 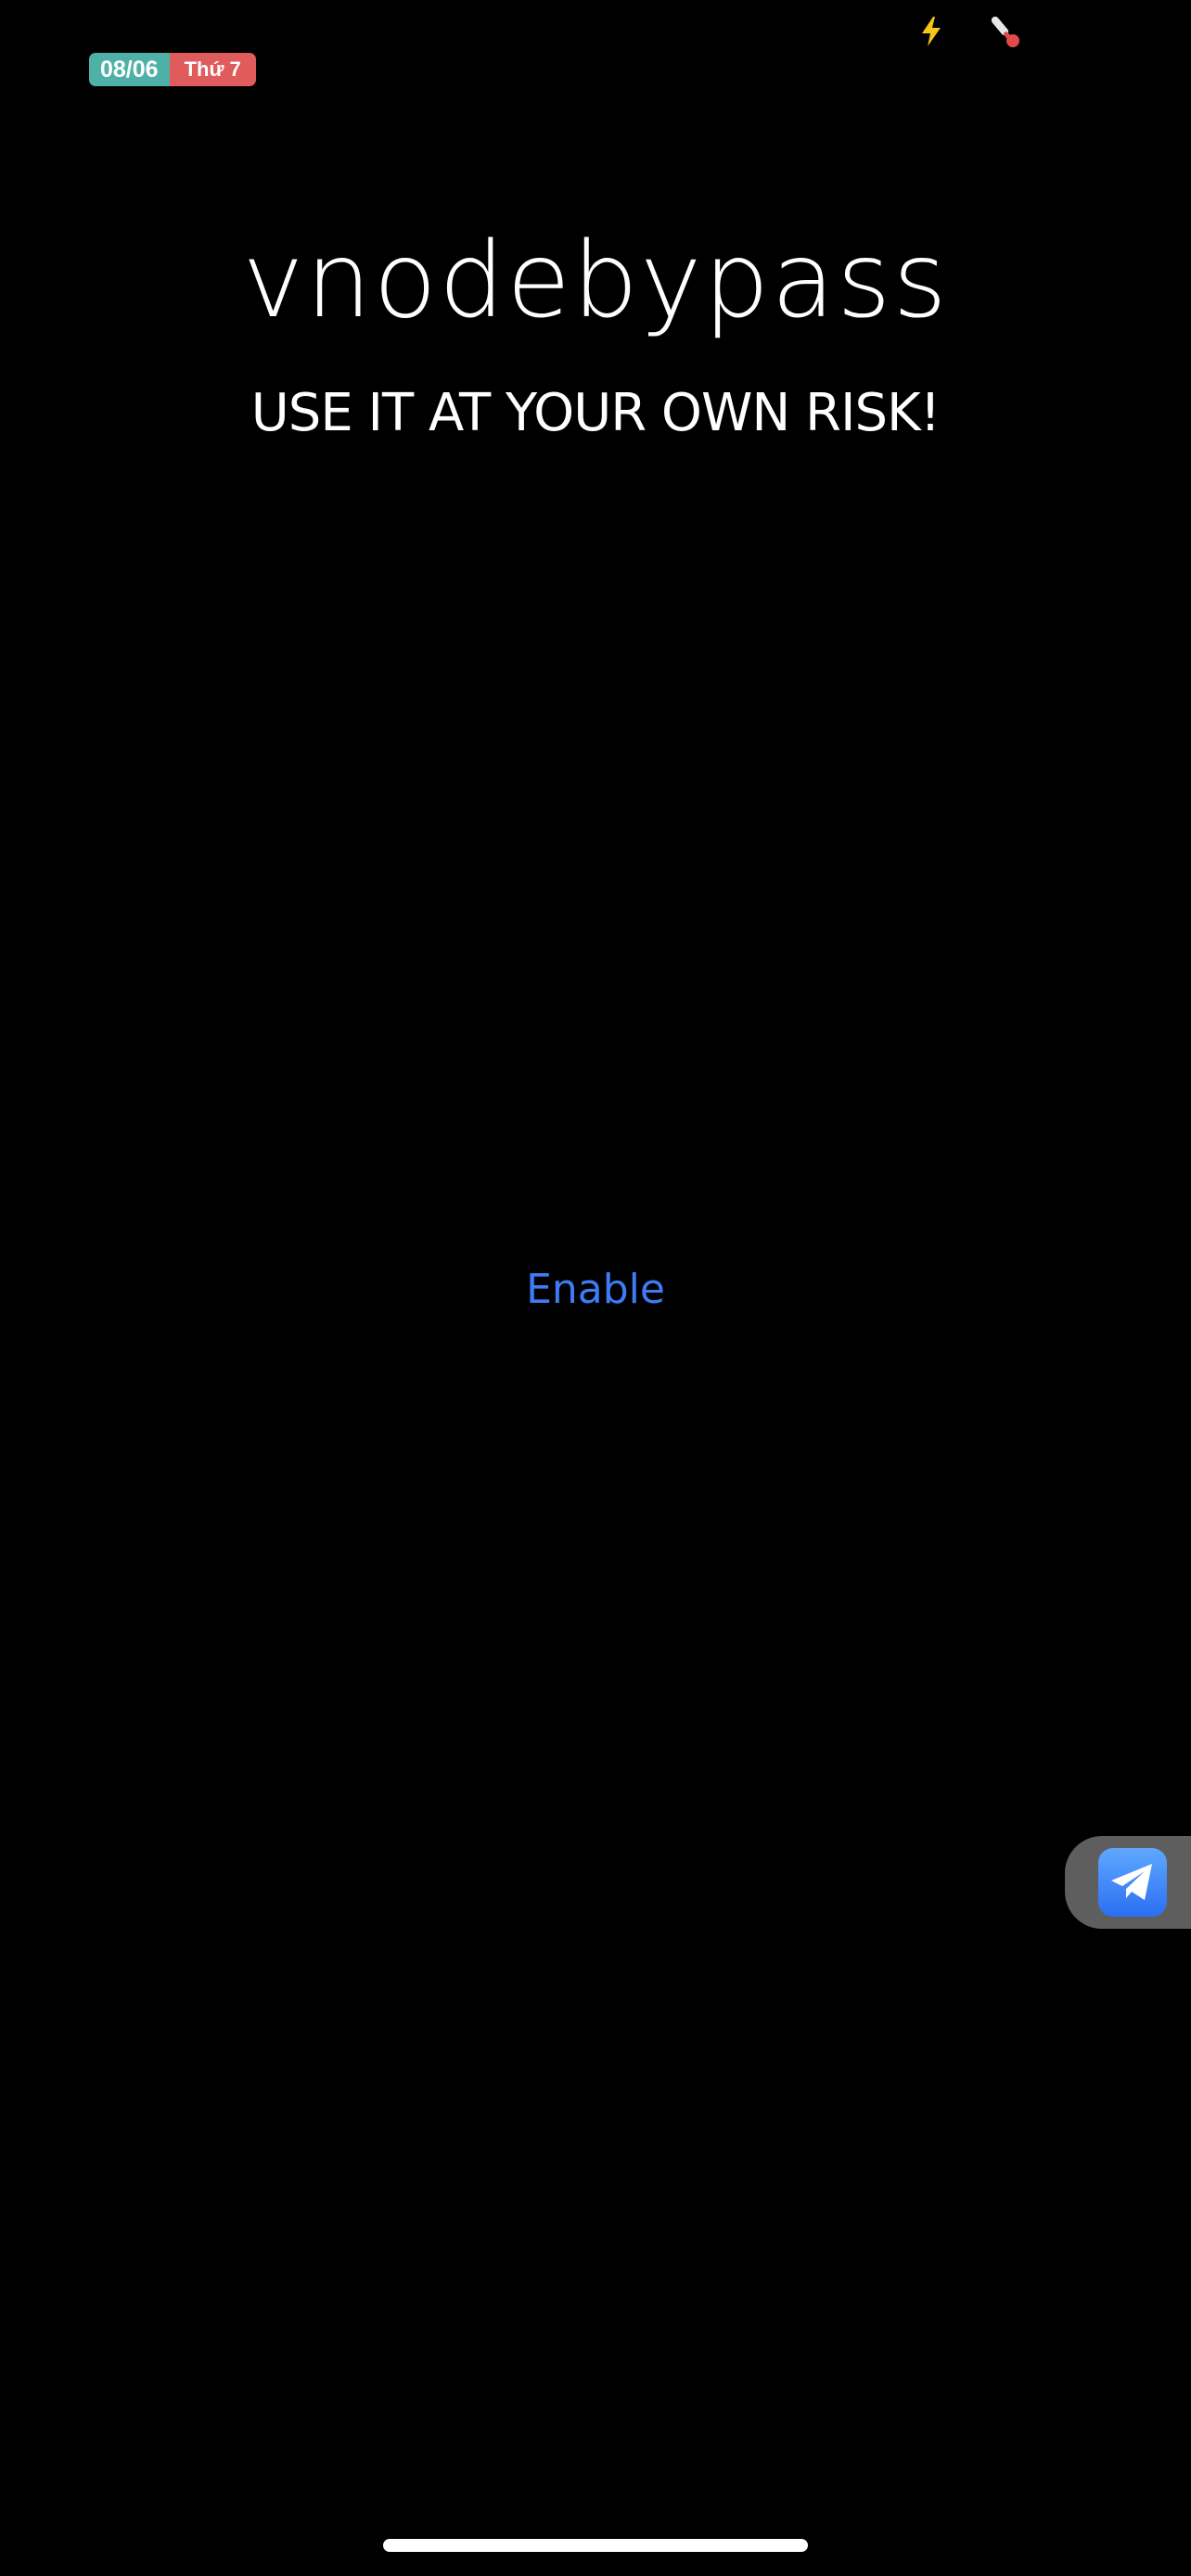 What do you see at coordinates (595, 2545) in the screenshot?
I see `home-indicator` at bounding box center [595, 2545].